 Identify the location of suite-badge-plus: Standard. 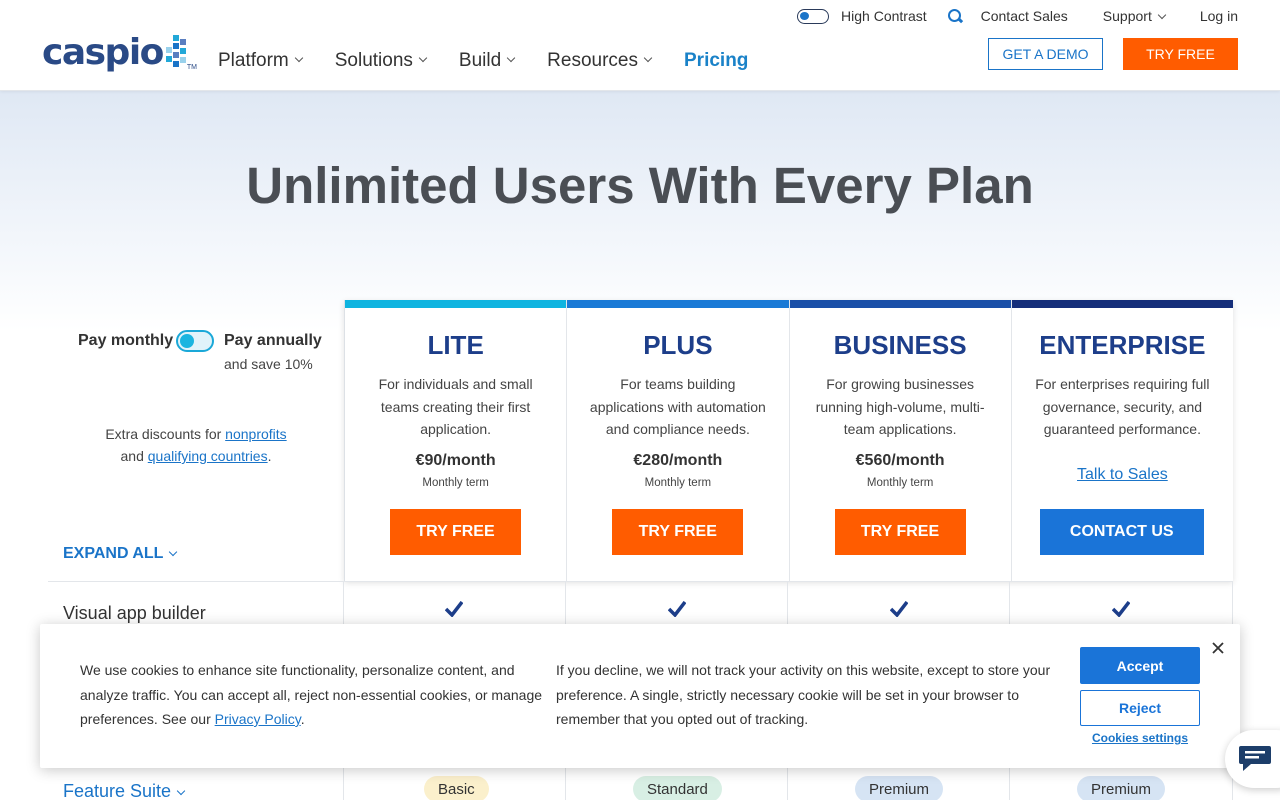
(677, 788).